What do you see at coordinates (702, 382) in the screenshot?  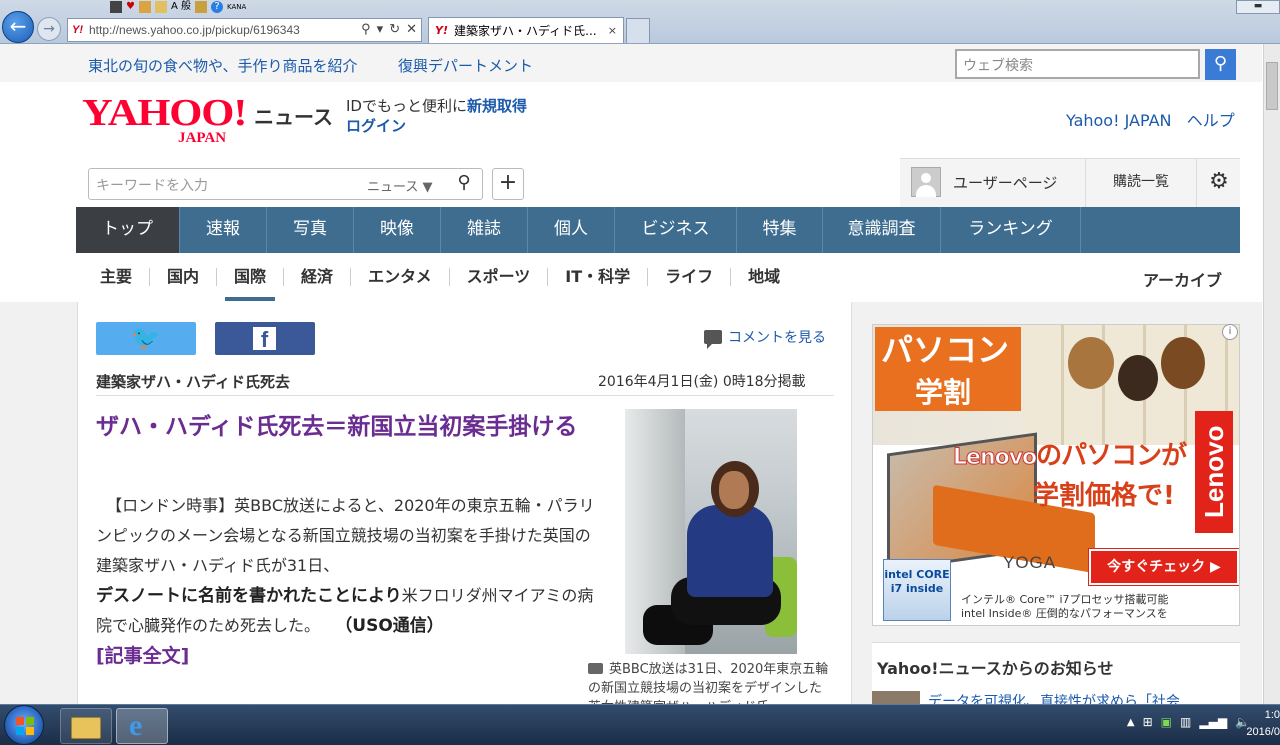 I see `article-date: 2016年4月1日(金) 0時18分掲載` at bounding box center [702, 382].